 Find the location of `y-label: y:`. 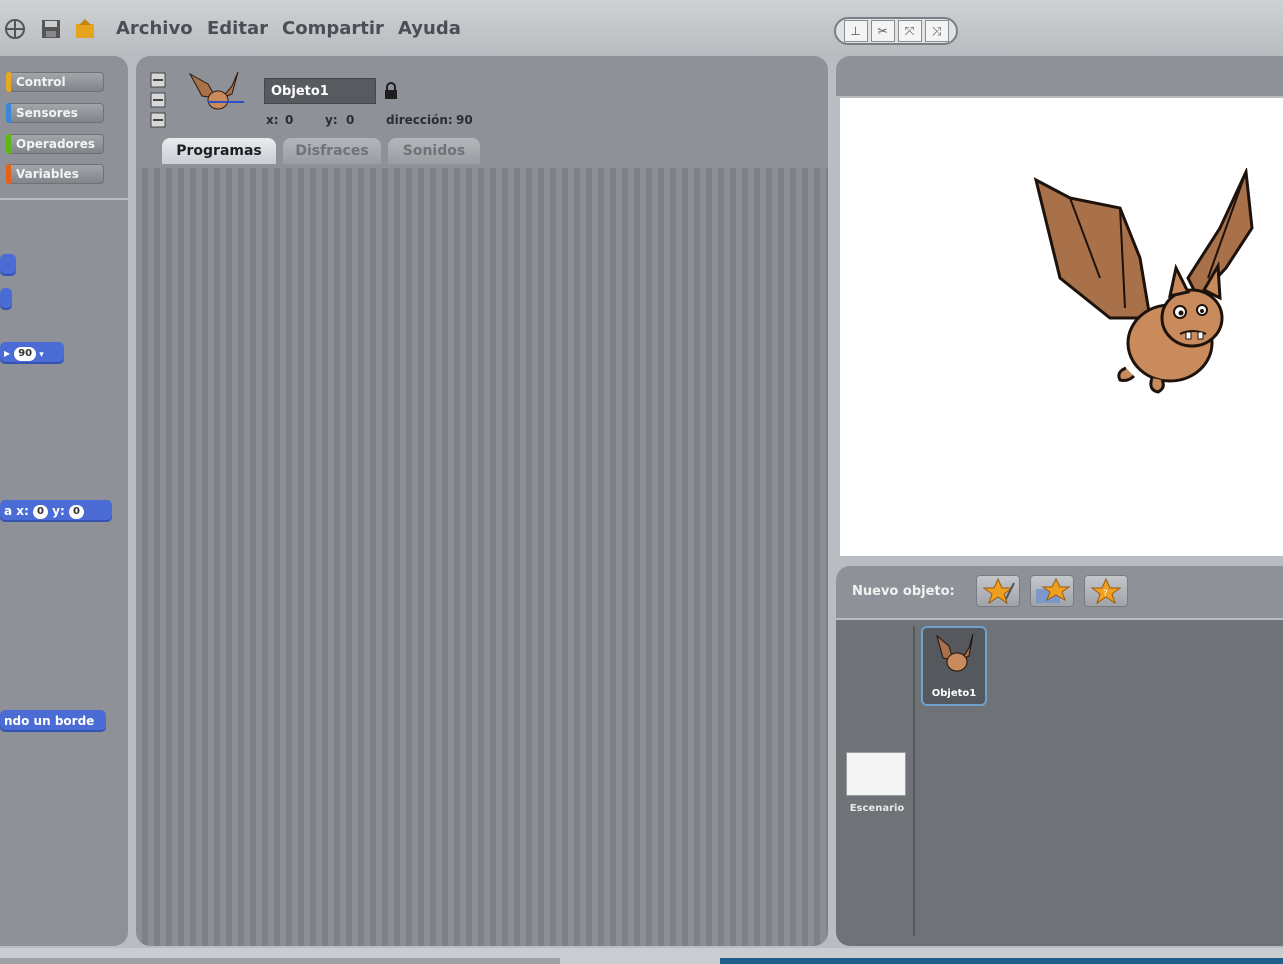

y-label: y: is located at coordinates (331, 120).